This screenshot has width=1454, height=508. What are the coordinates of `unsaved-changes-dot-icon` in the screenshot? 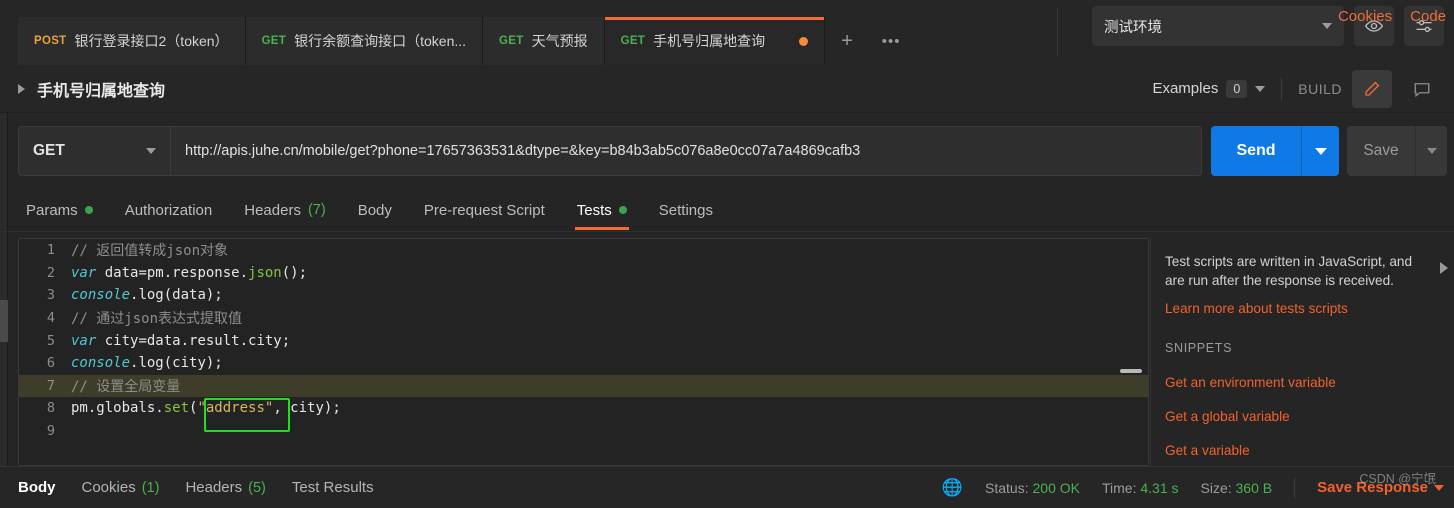 It's located at (804, 41).